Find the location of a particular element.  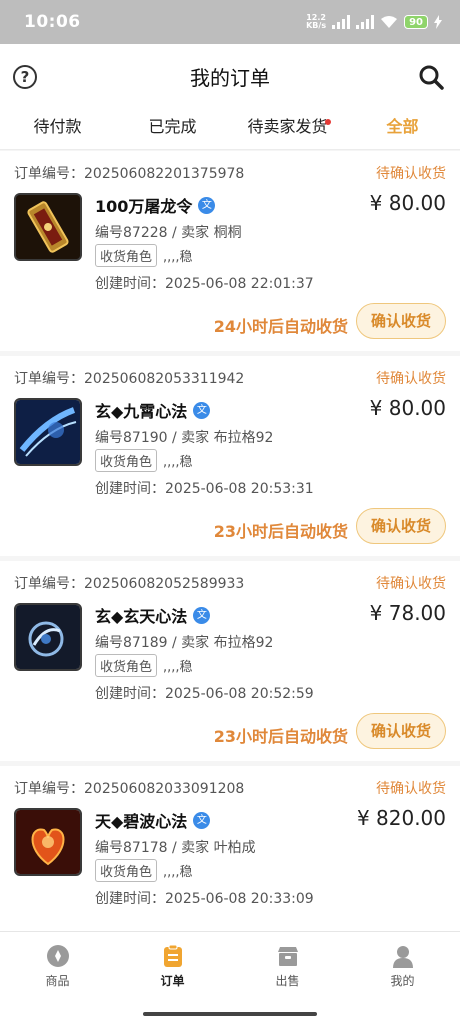

order-tabs: 待付款 已完成 待卖家发货 全部 is located at coordinates (230, 129).